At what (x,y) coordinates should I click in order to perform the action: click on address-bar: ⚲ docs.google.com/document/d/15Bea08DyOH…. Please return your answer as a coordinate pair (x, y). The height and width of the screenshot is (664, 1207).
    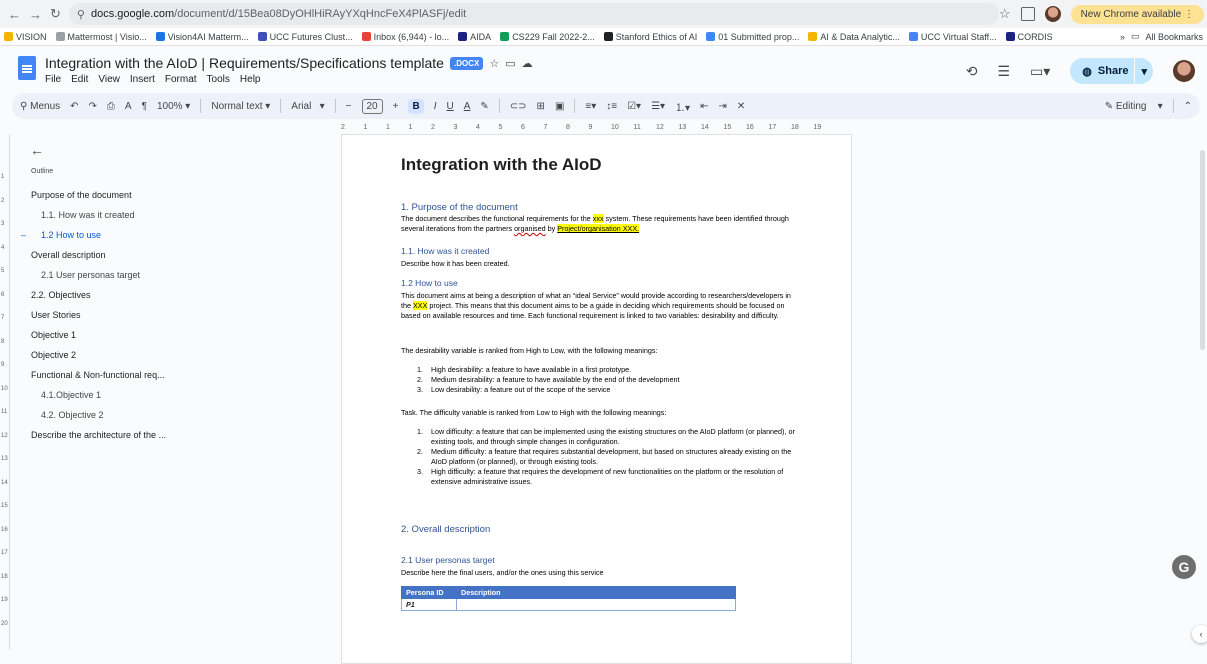
    Looking at the image, I should click on (533, 14).